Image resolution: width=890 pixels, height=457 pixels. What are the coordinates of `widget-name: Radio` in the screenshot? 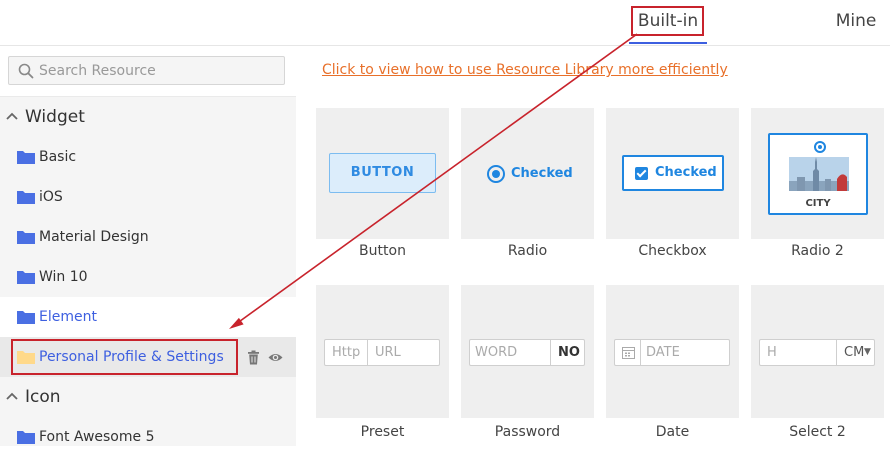 It's located at (527, 251).